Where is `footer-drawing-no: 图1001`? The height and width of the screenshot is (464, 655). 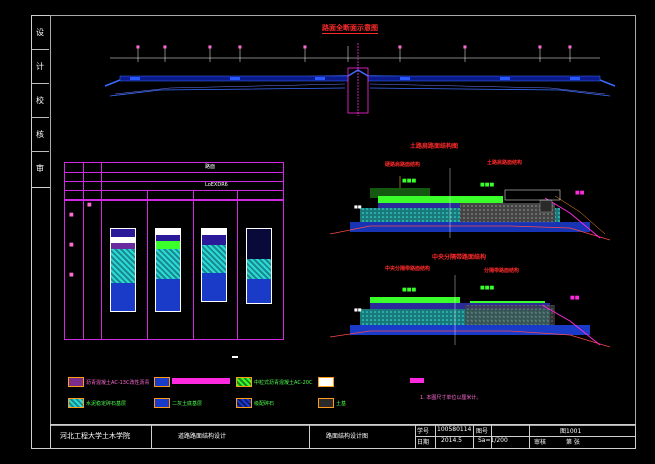
footer-drawing-no: 图1001 is located at coordinates (571, 431).